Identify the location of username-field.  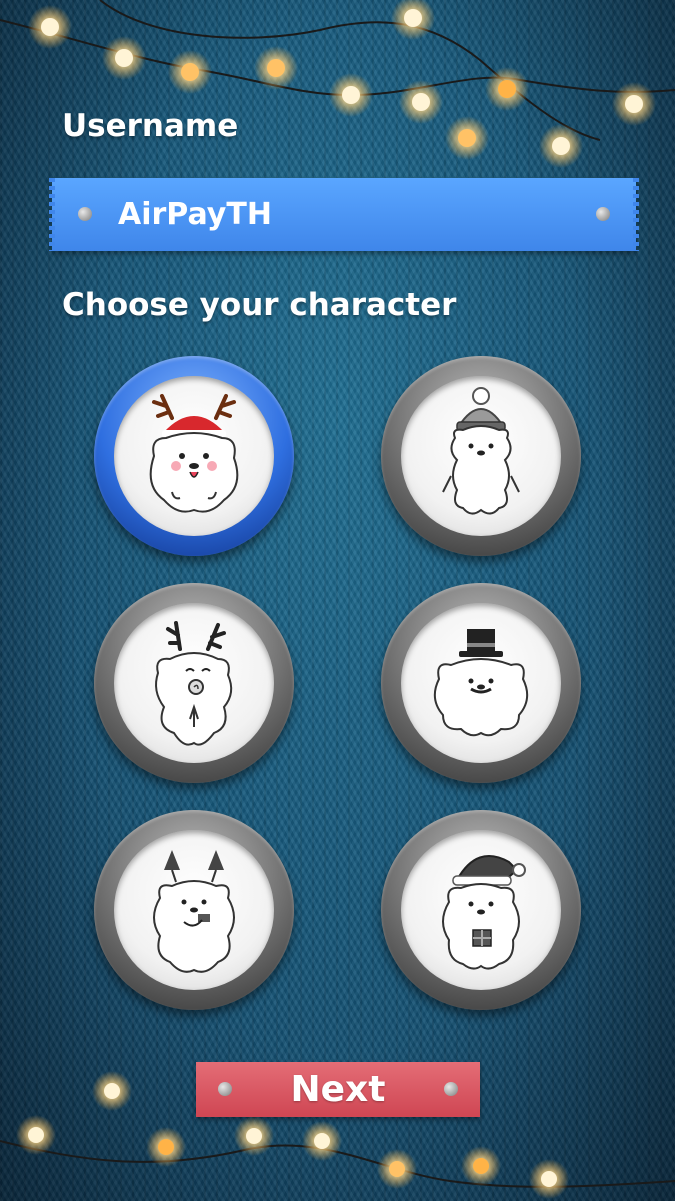
(344, 214).